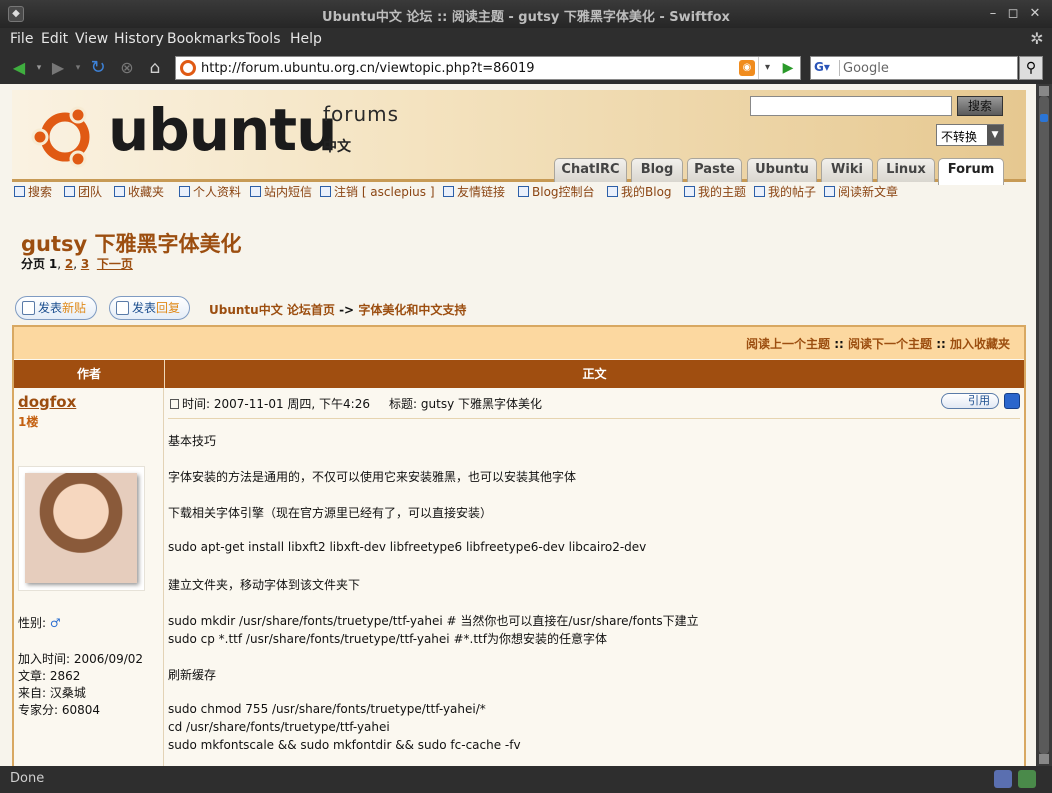 The height and width of the screenshot is (793, 1052). What do you see at coordinates (829, 191) in the screenshot?
I see `search-icon` at bounding box center [829, 191].